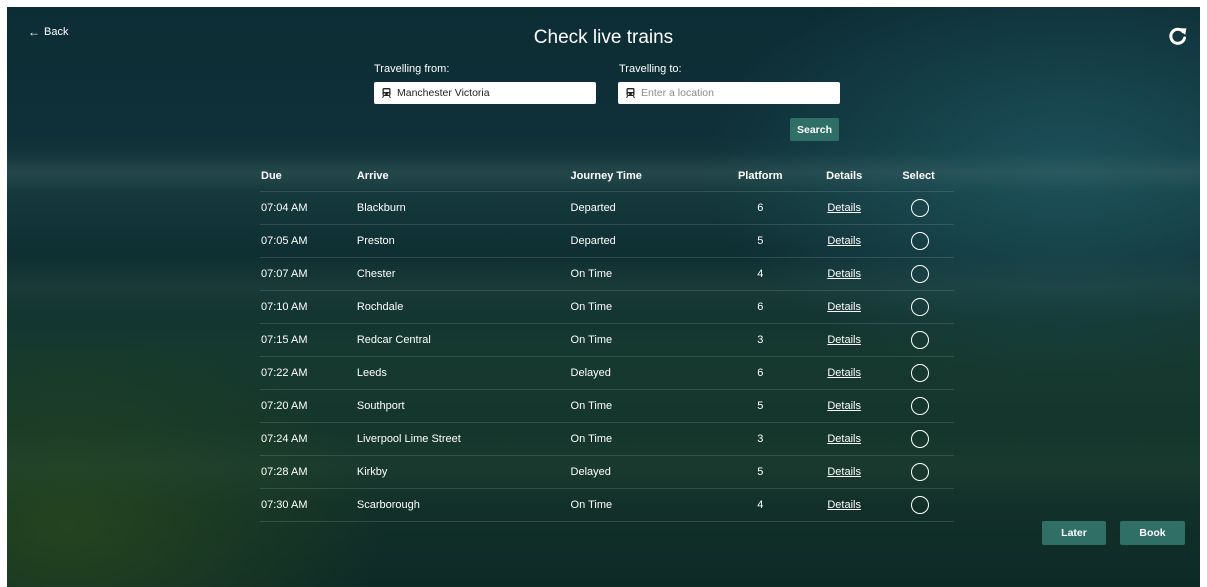 This screenshot has width=1207, height=587. Describe the element at coordinates (284, 208) in the screenshot. I see `due-time: 07:04 AM` at that location.